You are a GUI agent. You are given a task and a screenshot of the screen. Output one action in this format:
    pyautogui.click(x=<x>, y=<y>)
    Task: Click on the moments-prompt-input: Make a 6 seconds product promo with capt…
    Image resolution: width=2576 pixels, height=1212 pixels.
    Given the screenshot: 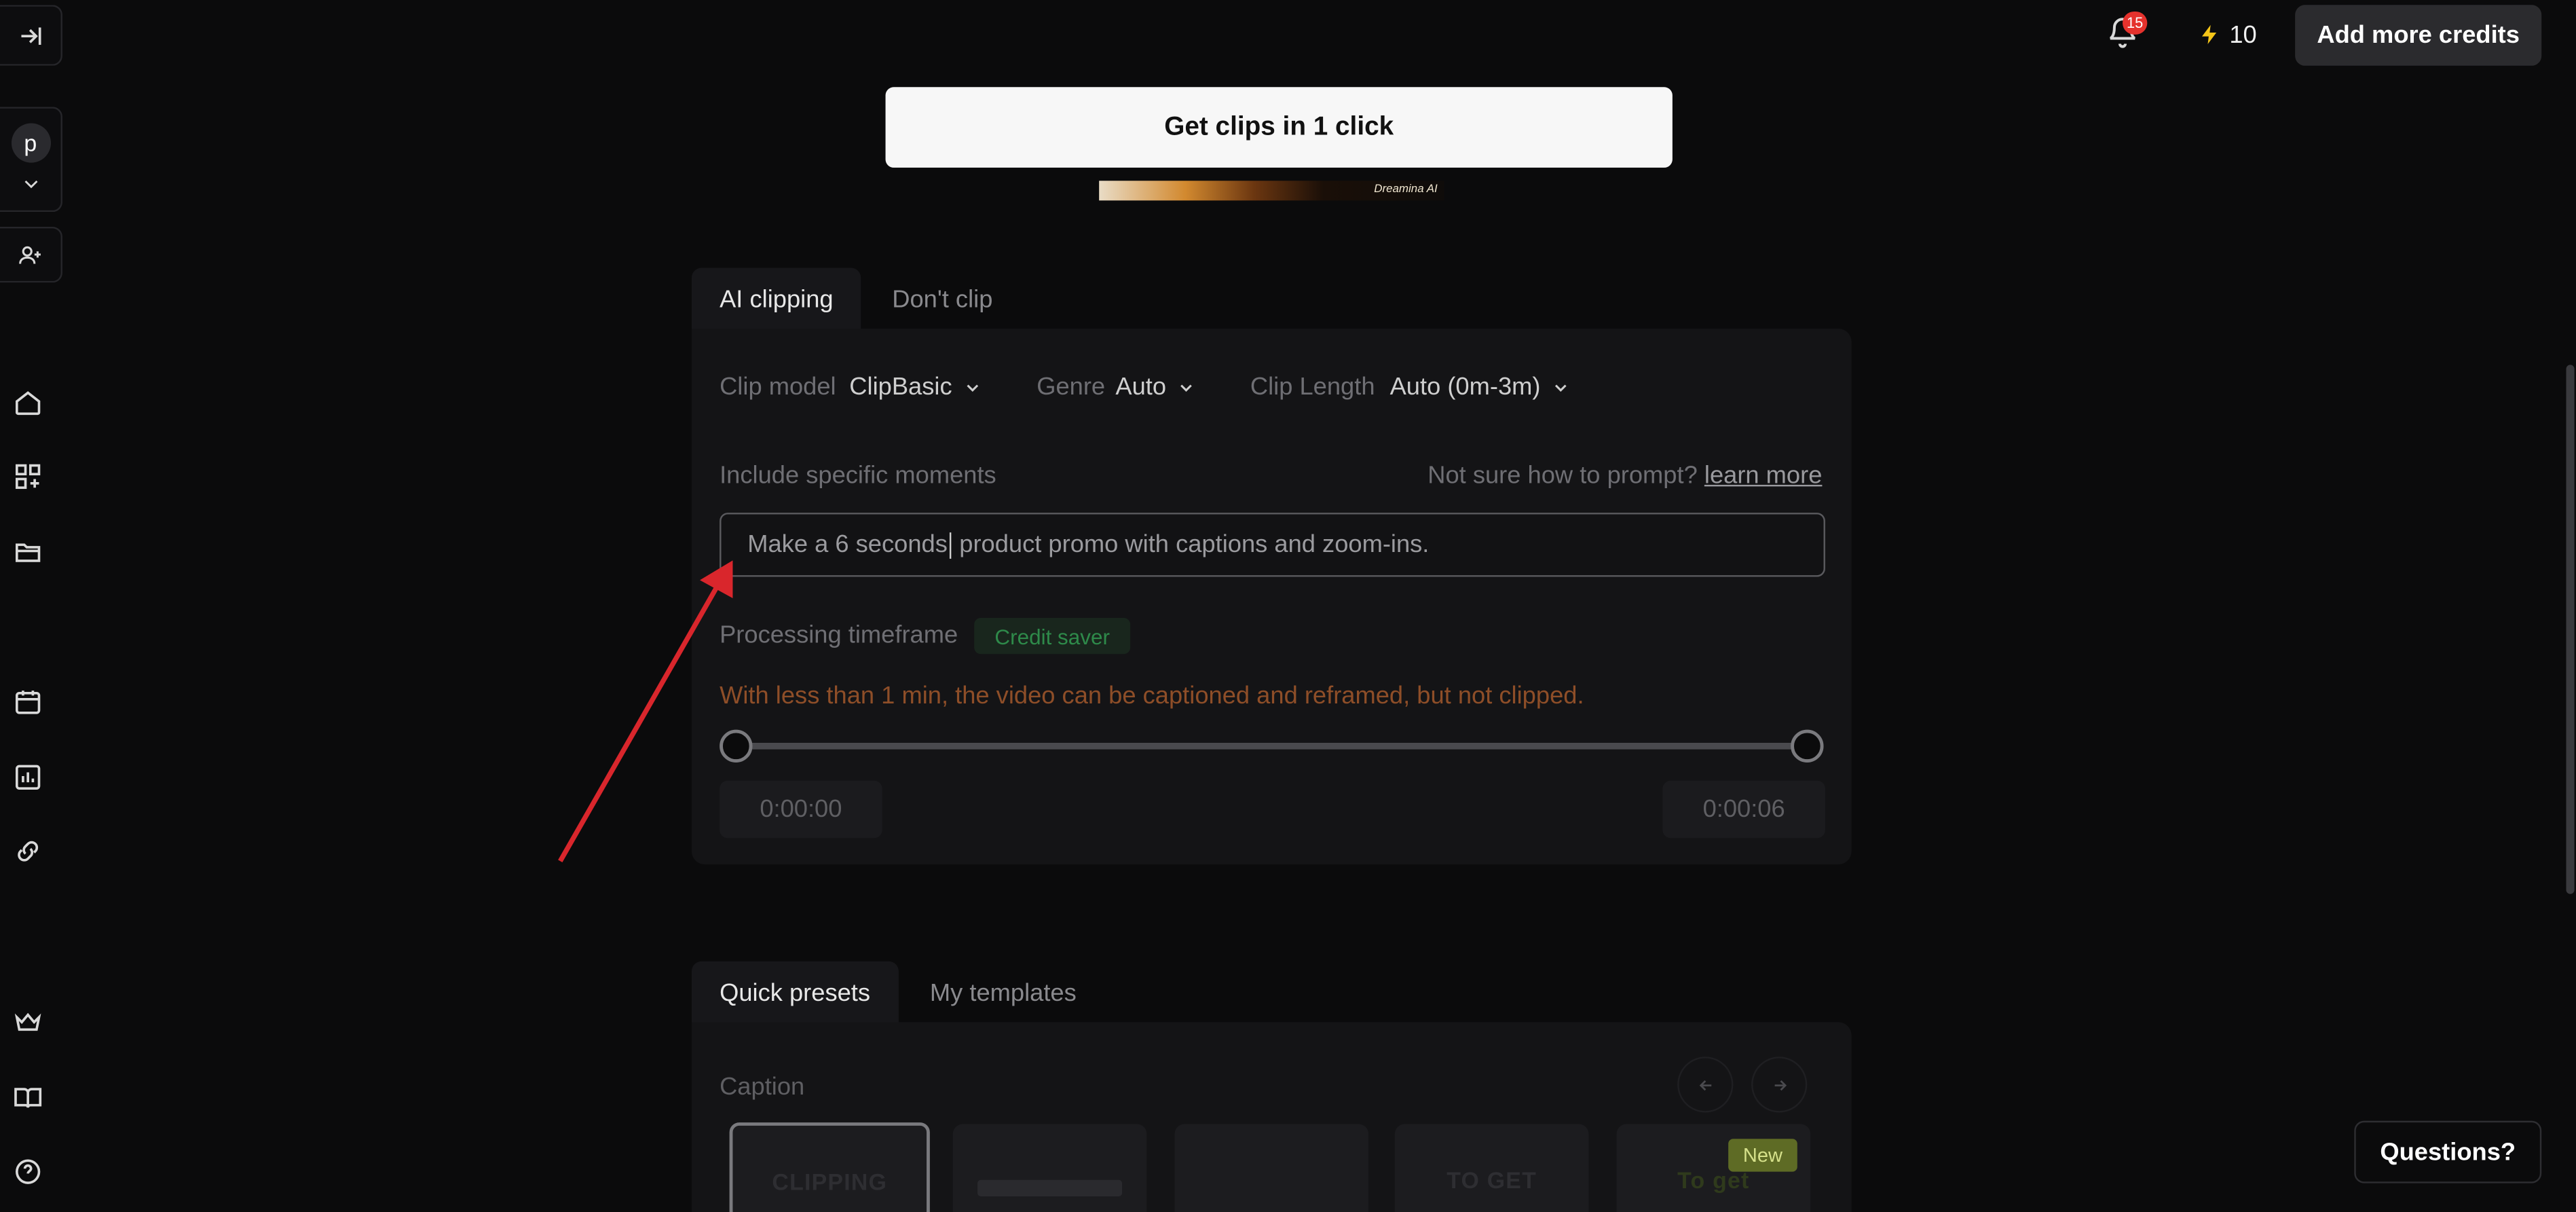 What is the action you would take?
    pyautogui.click(x=1273, y=545)
    